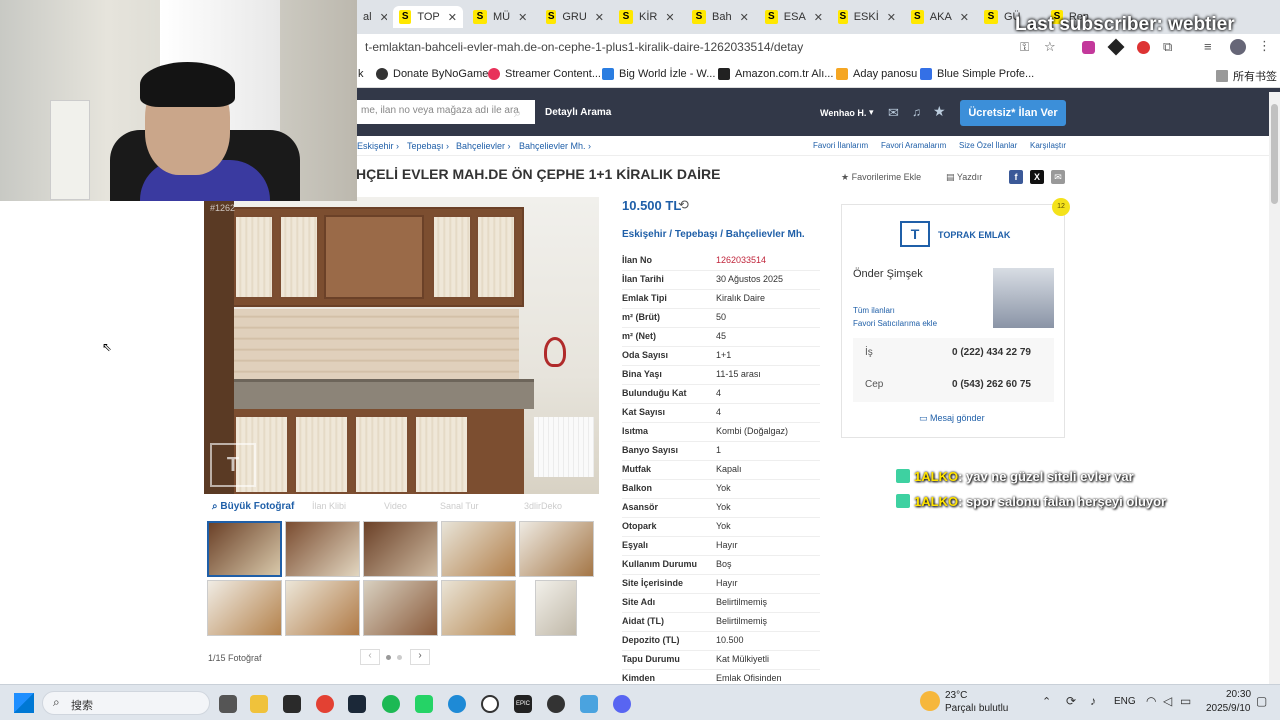  Describe the element at coordinates (391, 704) in the screenshot. I see `spotify-icon` at that location.